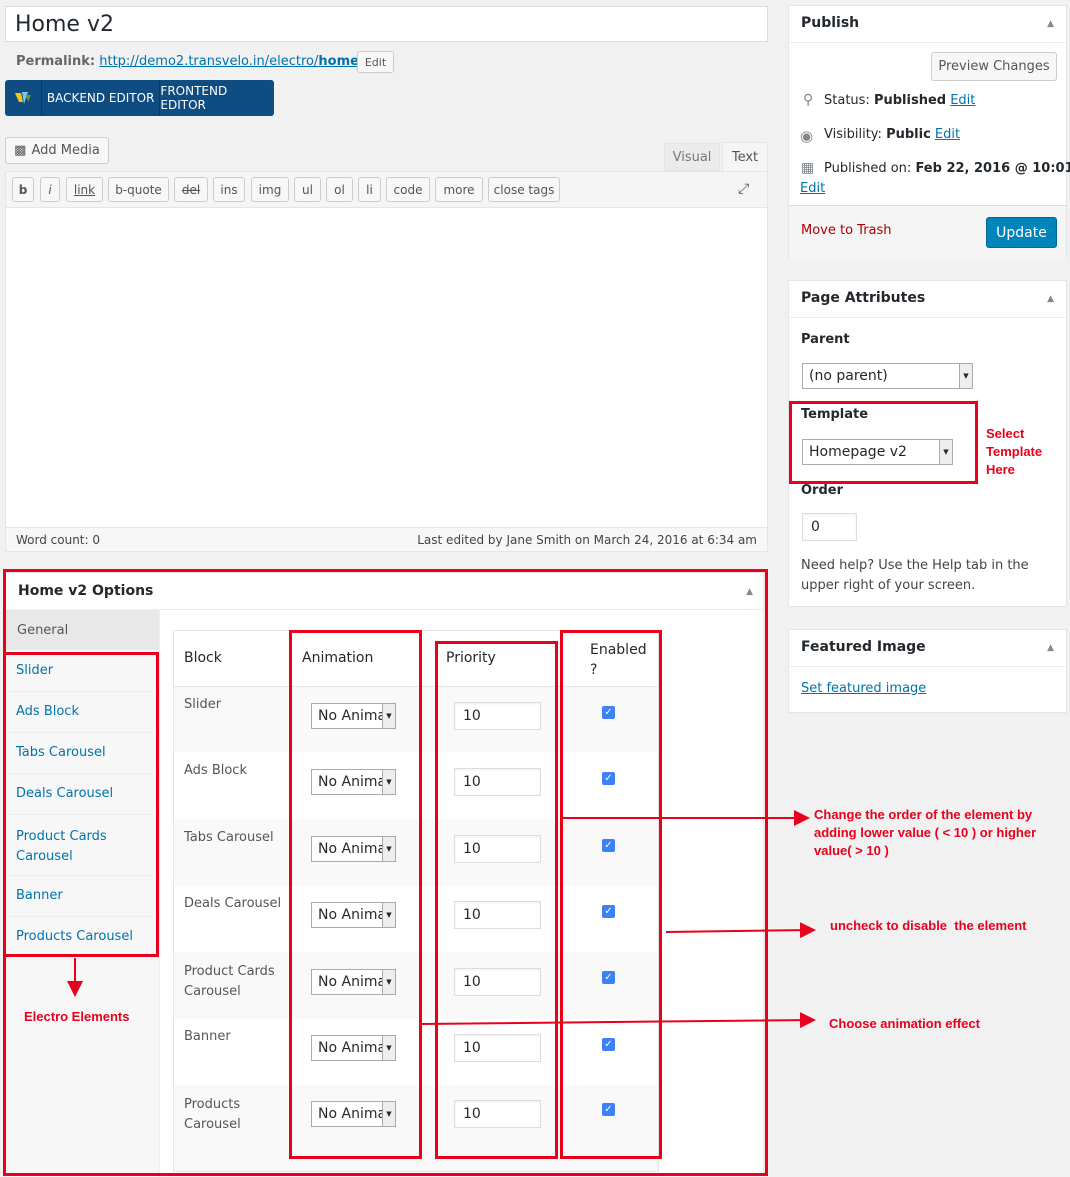 Image resolution: width=1070 pixels, height=1177 pixels. I want to click on arrow-enable, so click(740, 930).